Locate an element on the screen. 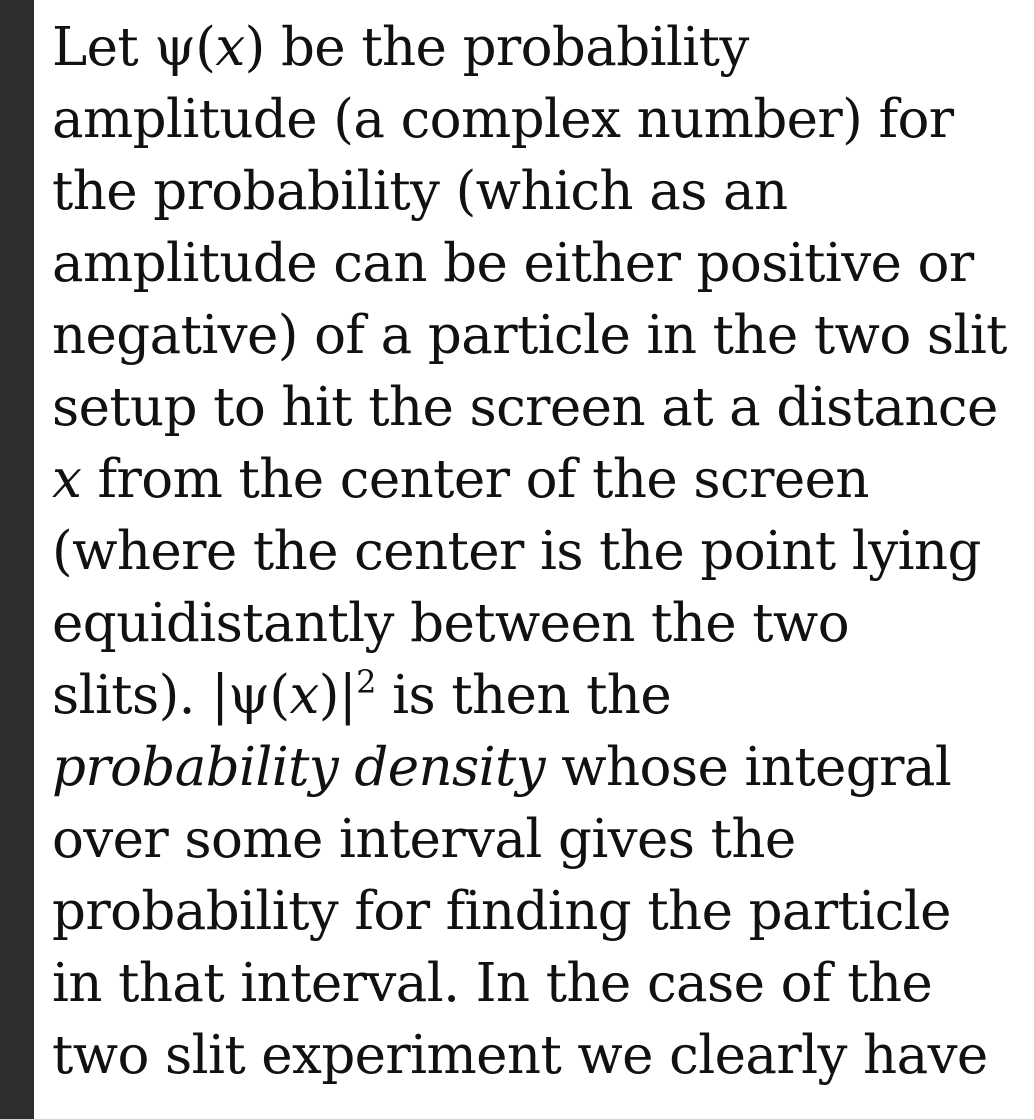 The width and height of the screenshot is (1034, 1119). text-line: negative) of a particle in the two slit is located at coordinates (529, 335).